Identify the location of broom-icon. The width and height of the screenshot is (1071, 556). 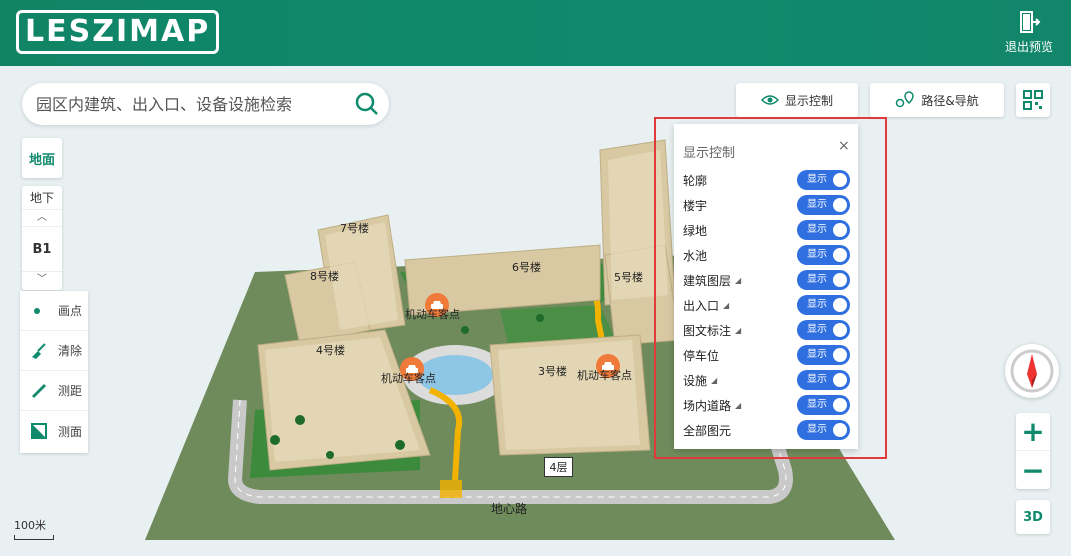
(39, 350).